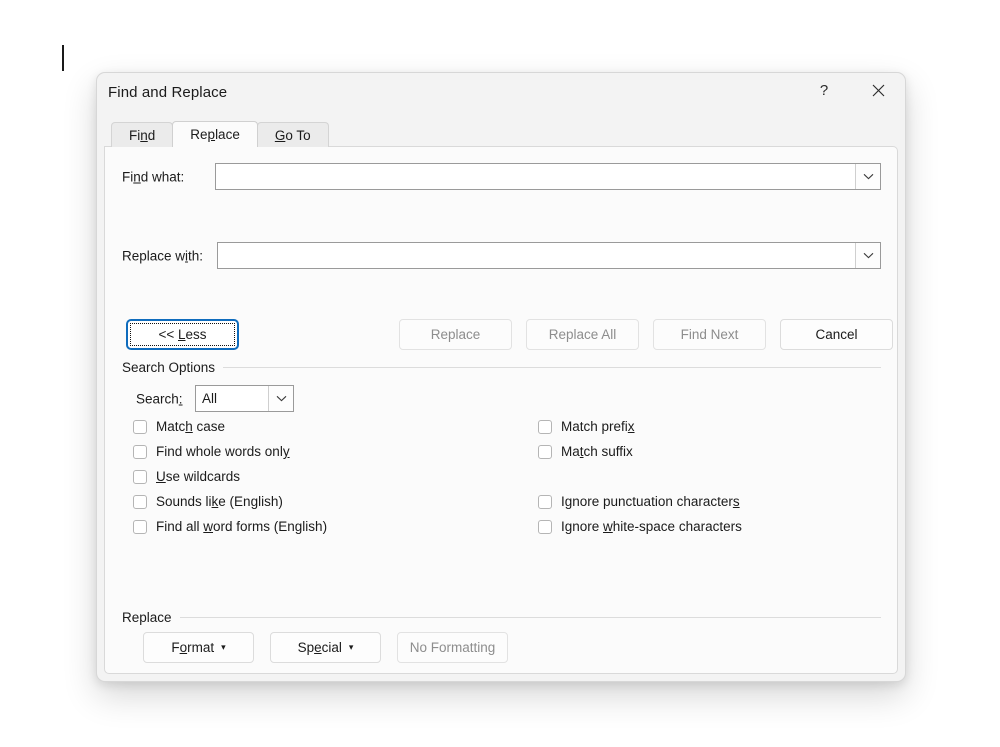 This screenshot has width=1000, height=747. I want to click on checkbox-match-prefix: Match prefix, so click(640, 426).